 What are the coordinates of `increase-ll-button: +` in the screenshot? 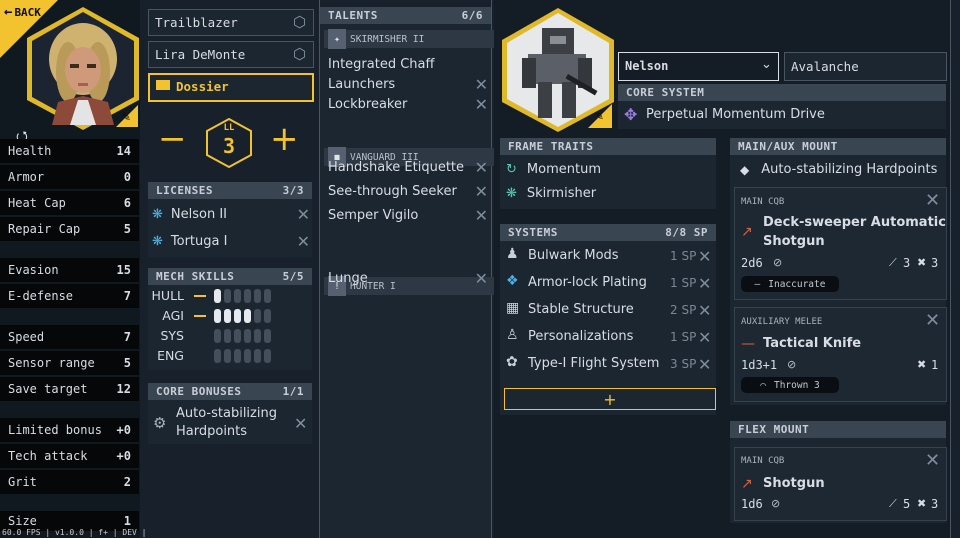 It's located at (284, 139).